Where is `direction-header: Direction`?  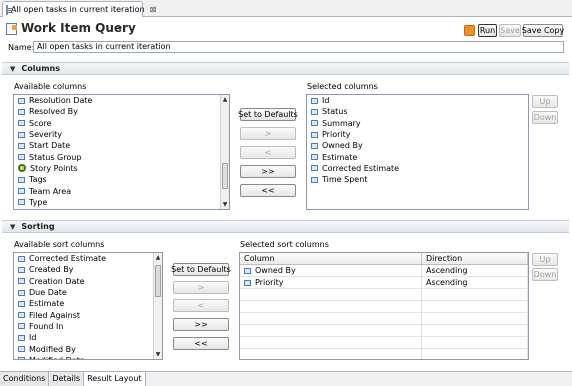 direction-header: Direction is located at coordinates (475, 258).